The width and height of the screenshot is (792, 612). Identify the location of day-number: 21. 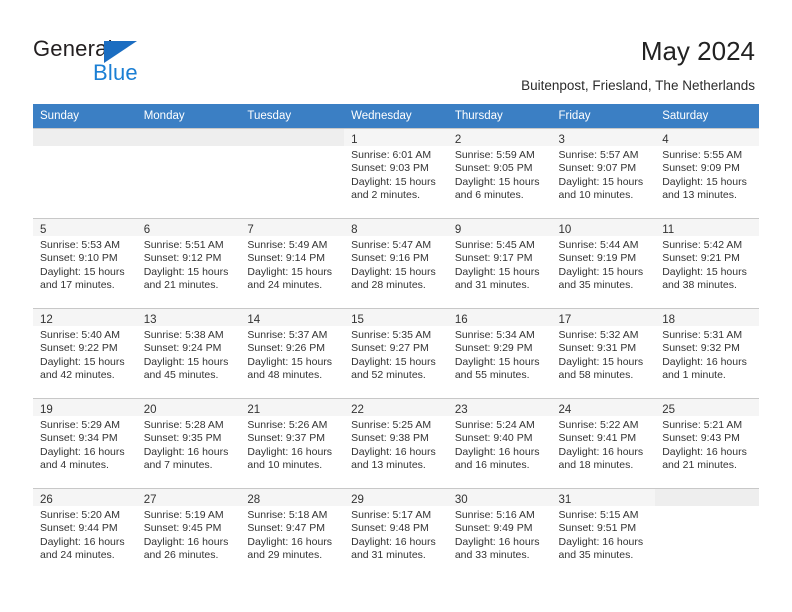
(254, 410).